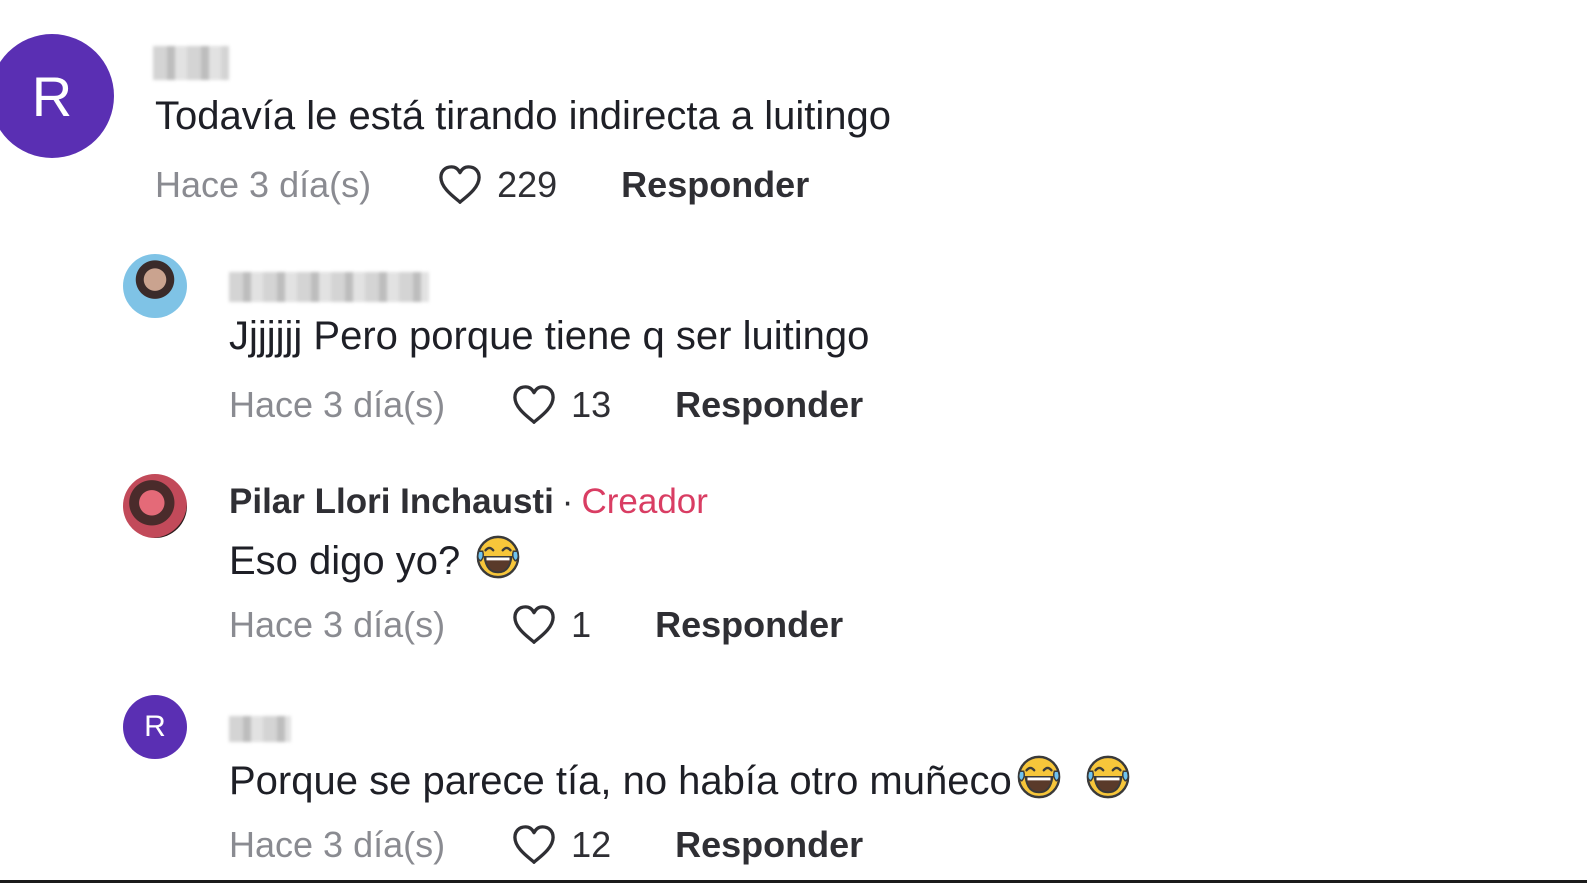  What do you see at coordinates (793, 881) in the screenshot?
I see `bottom-divider` at bounding box center [793, 881].